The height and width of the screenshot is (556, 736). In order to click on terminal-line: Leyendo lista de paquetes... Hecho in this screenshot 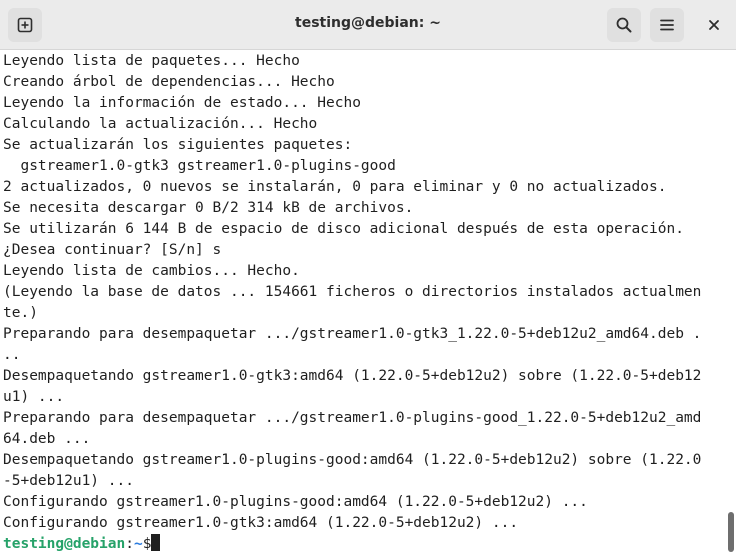, I will do `click(151, 61)`.